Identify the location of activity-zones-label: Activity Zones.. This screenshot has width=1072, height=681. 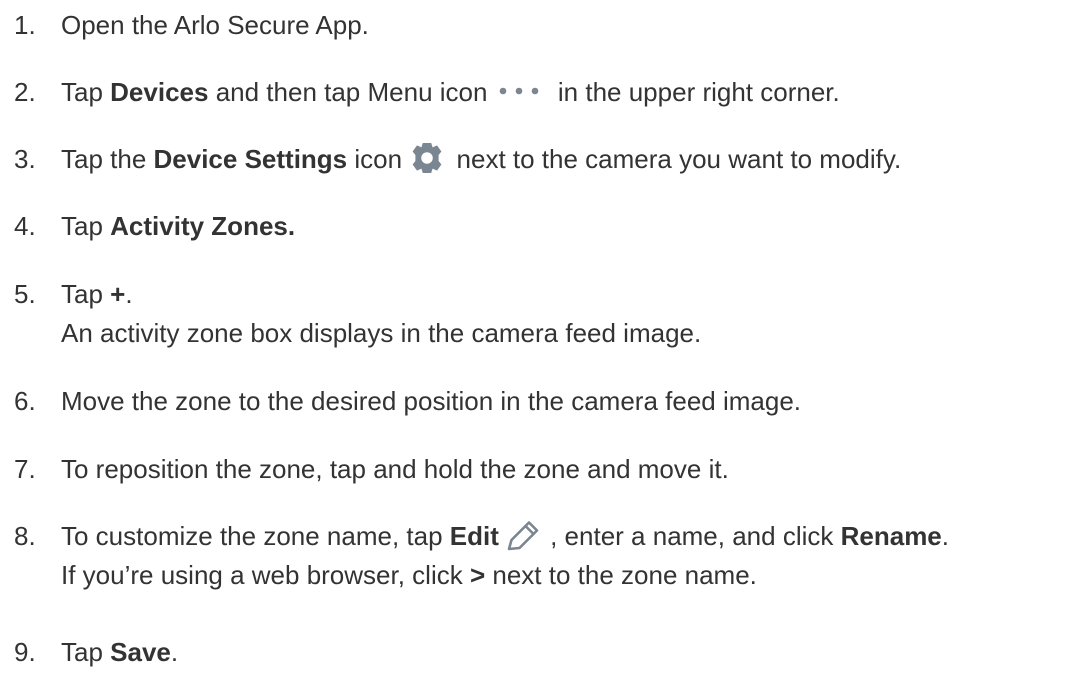
(203, 226).